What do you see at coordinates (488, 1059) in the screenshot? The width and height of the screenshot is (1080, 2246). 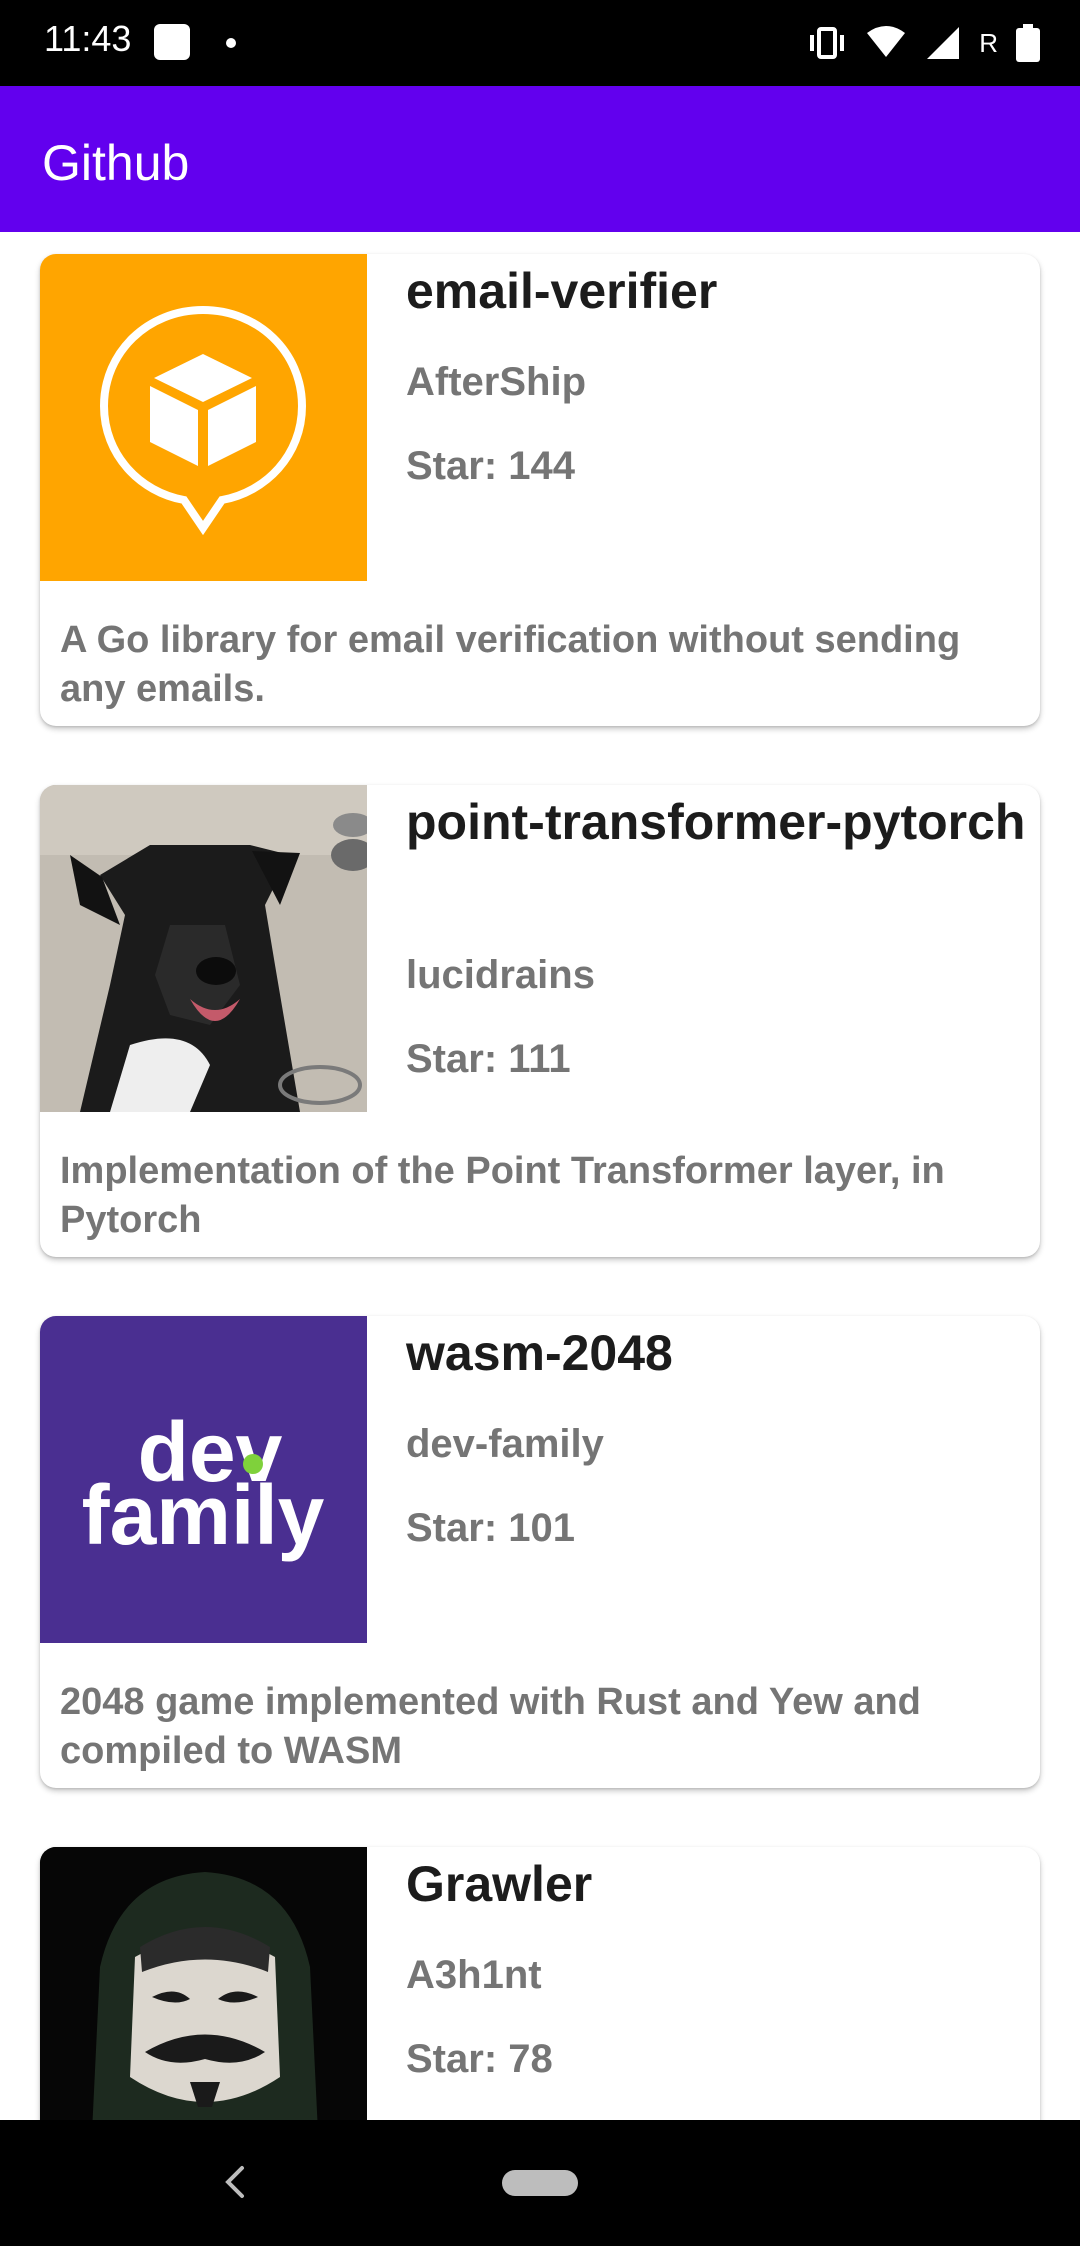 I see `repo-stars: Star: 111` at bounding box center [488, 1059].